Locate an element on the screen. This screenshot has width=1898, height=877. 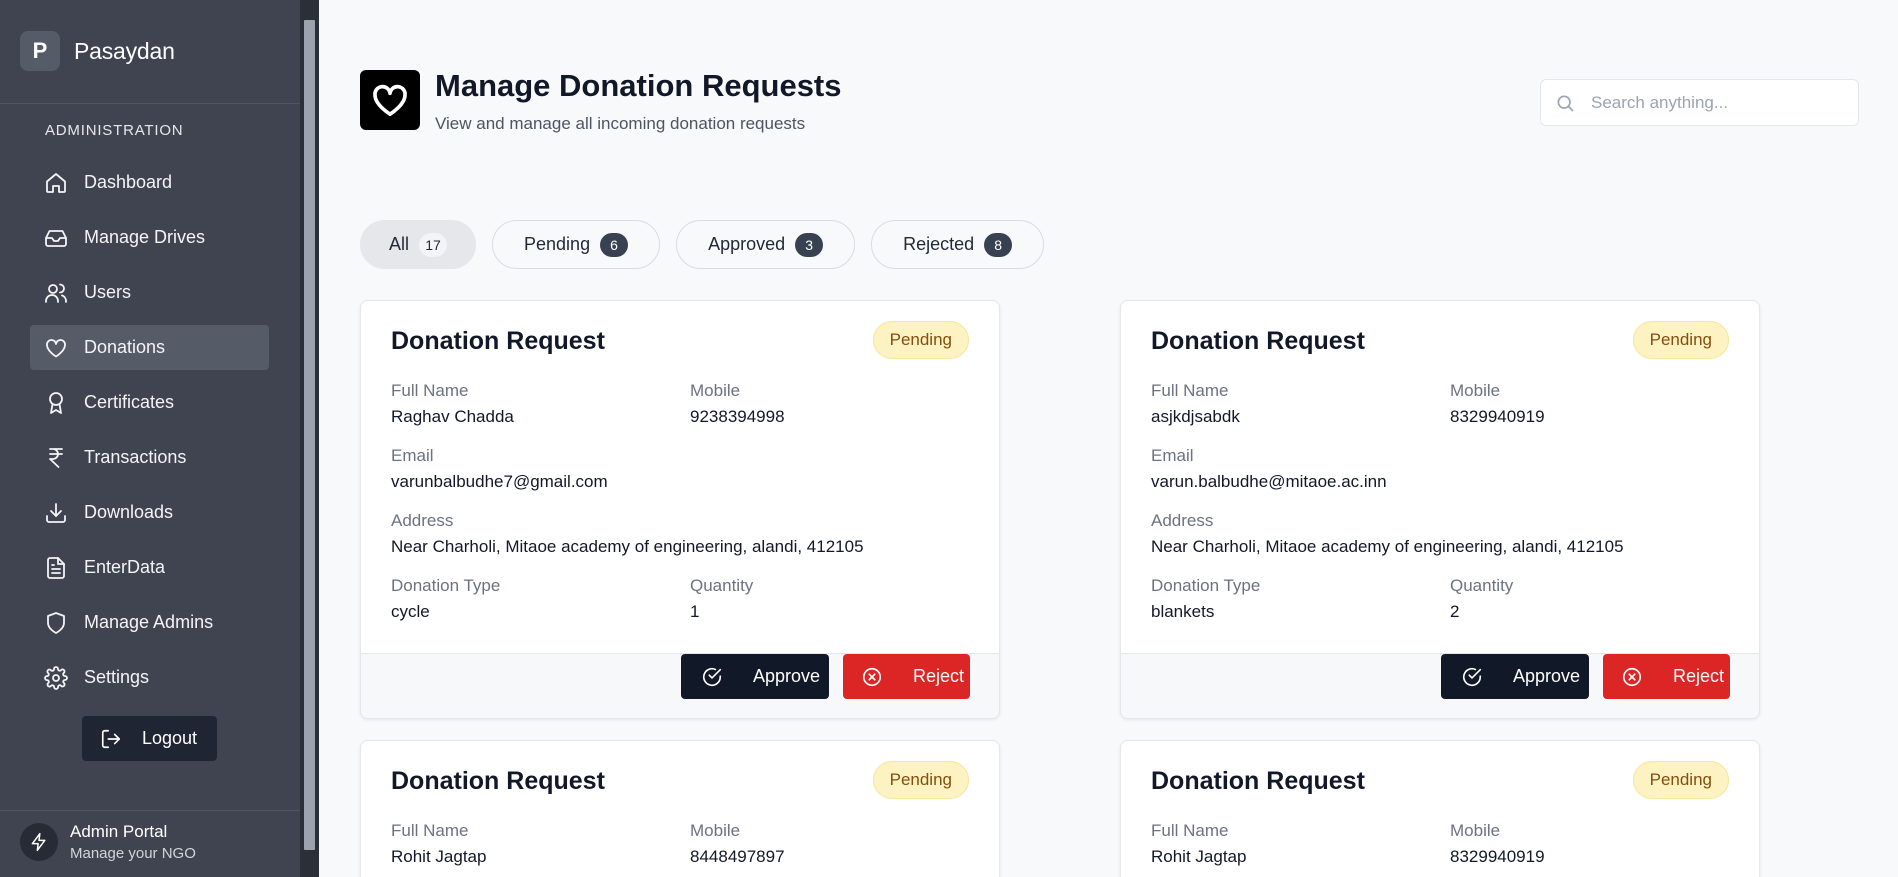
sidebar-item-manage-drives: Manage Drives is located at coordinates (149, 237).